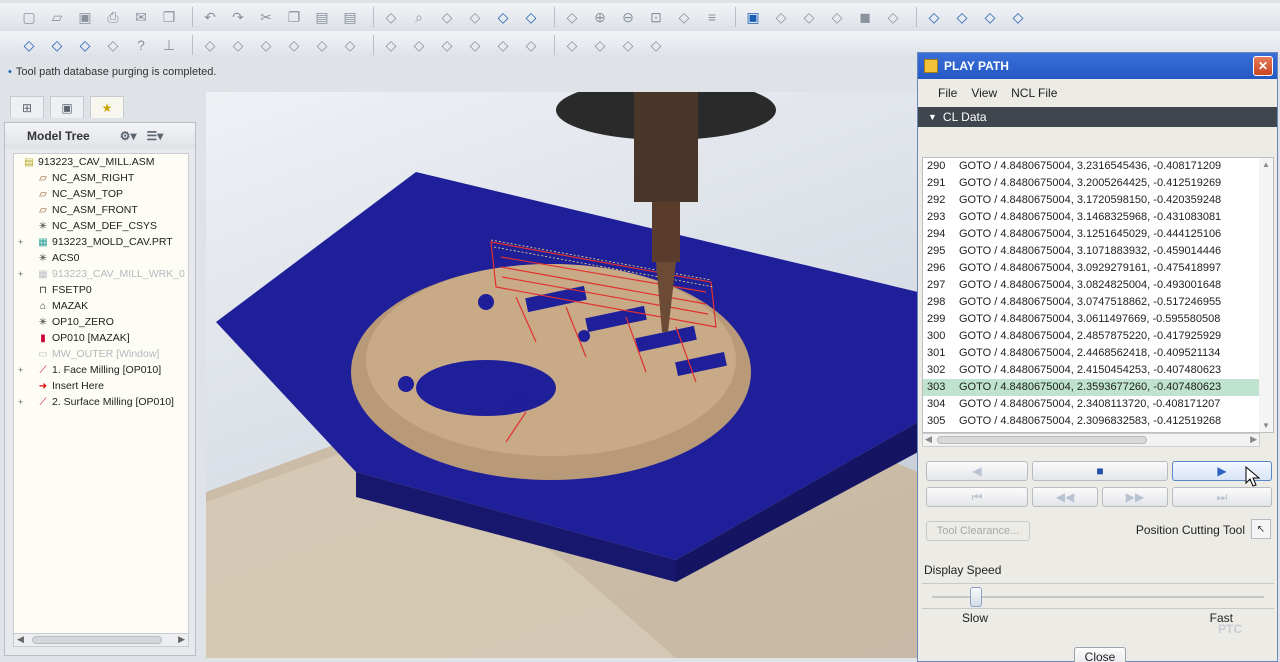 The width and height of the screenshot is (1280, 662). Describe the element at coordinates (169, 45) in the screenshot. I see `tool-path-icon: ⊥` at that location.